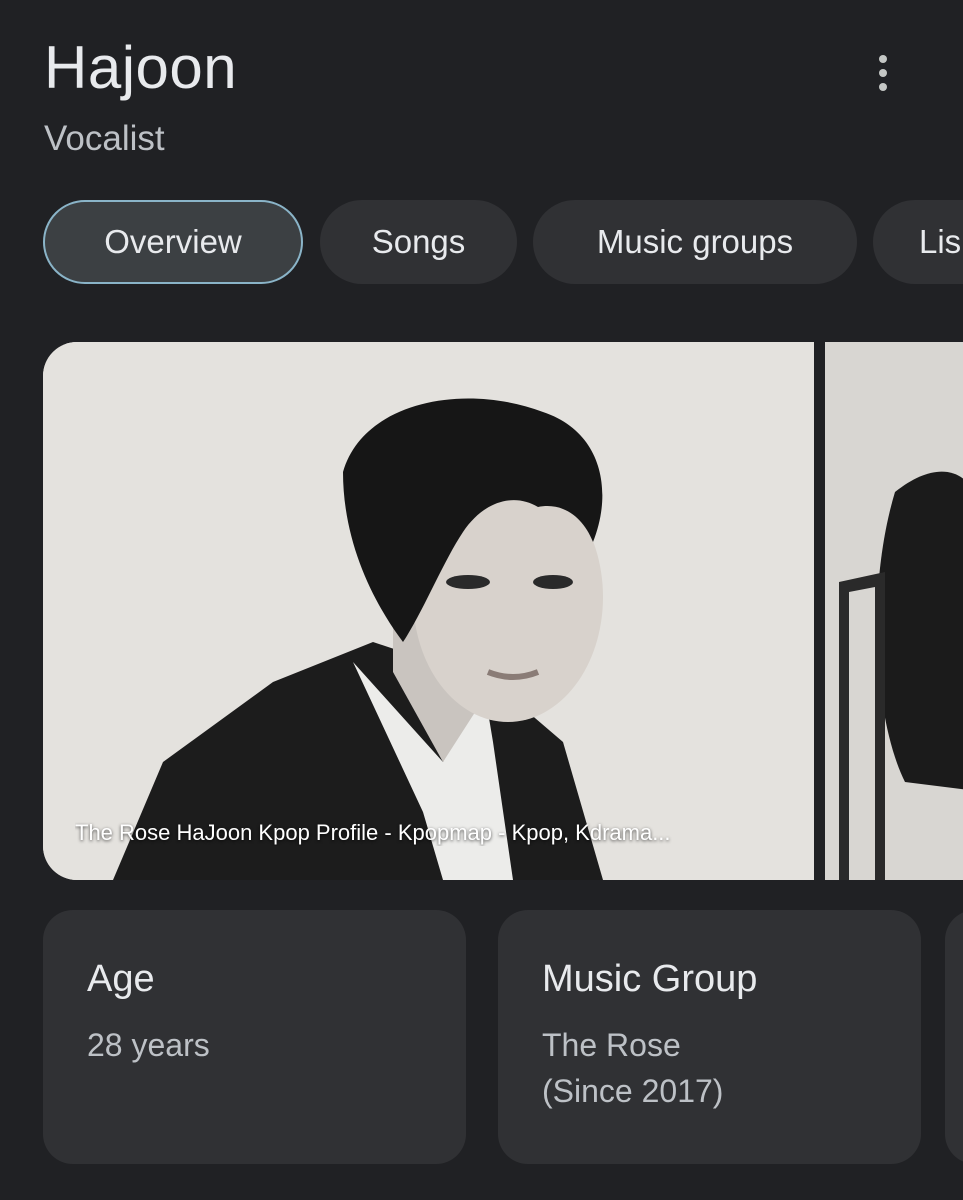 The image size is (963, 1200). What do you see at coordinates (883, 59) in the screenshot?
I see `more-vert-icon` at bounding box center [883, 59].